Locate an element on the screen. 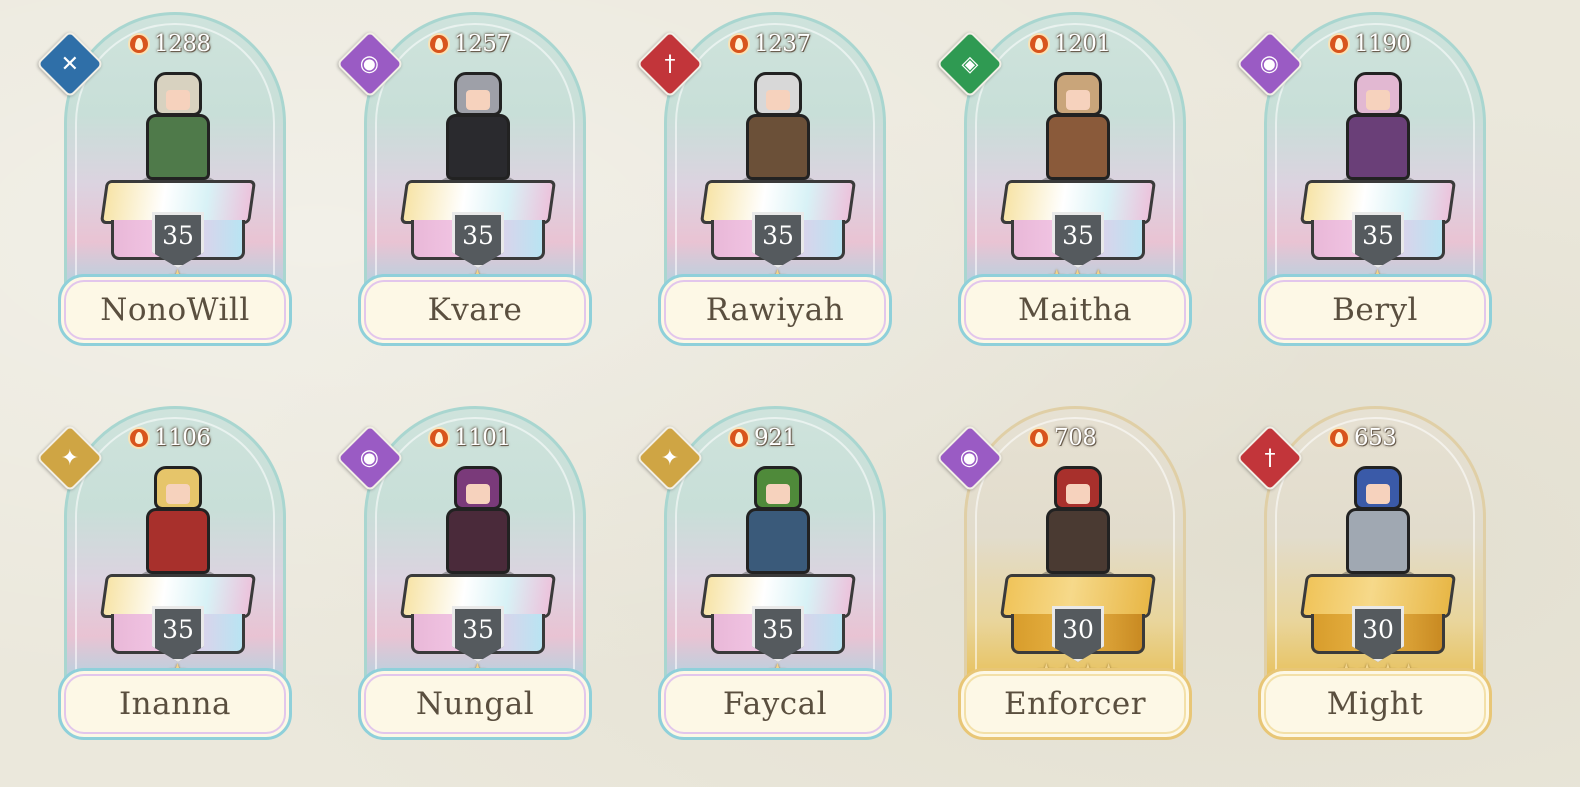 The width and height of the screenshot is (1580, 787). power-display: 921 is located at coordinates (762, 438).